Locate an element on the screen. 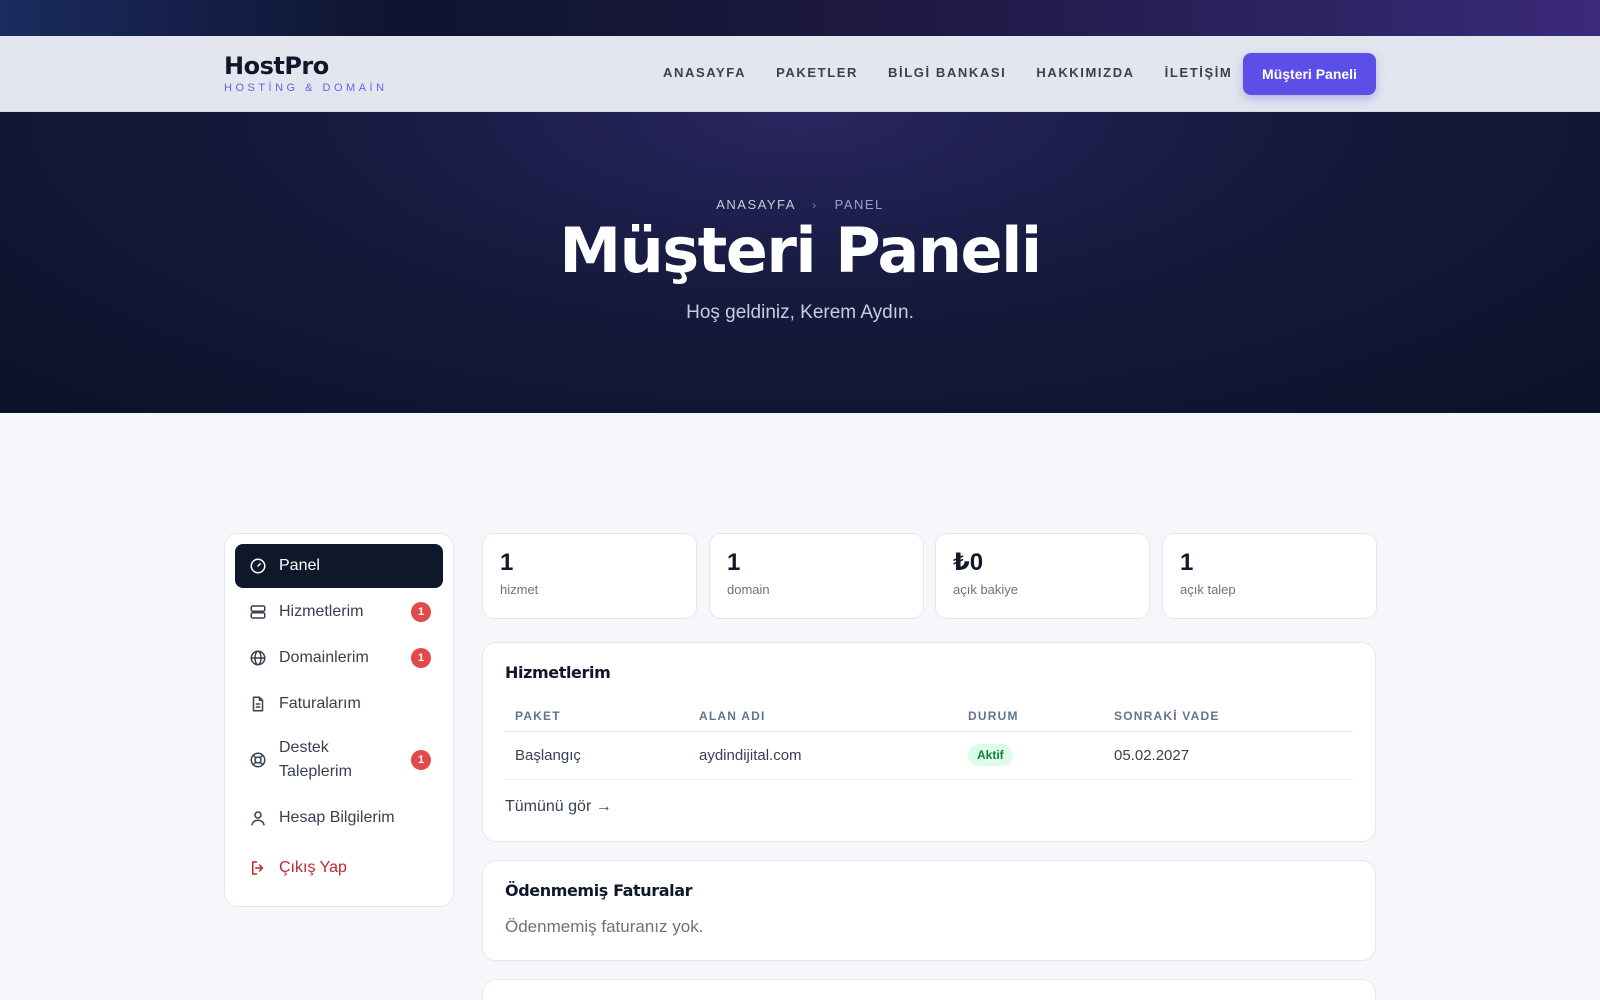 The image size is (1600, 1000). sidebar-item-label: Domainlerim is located at coordinates (324, 657).